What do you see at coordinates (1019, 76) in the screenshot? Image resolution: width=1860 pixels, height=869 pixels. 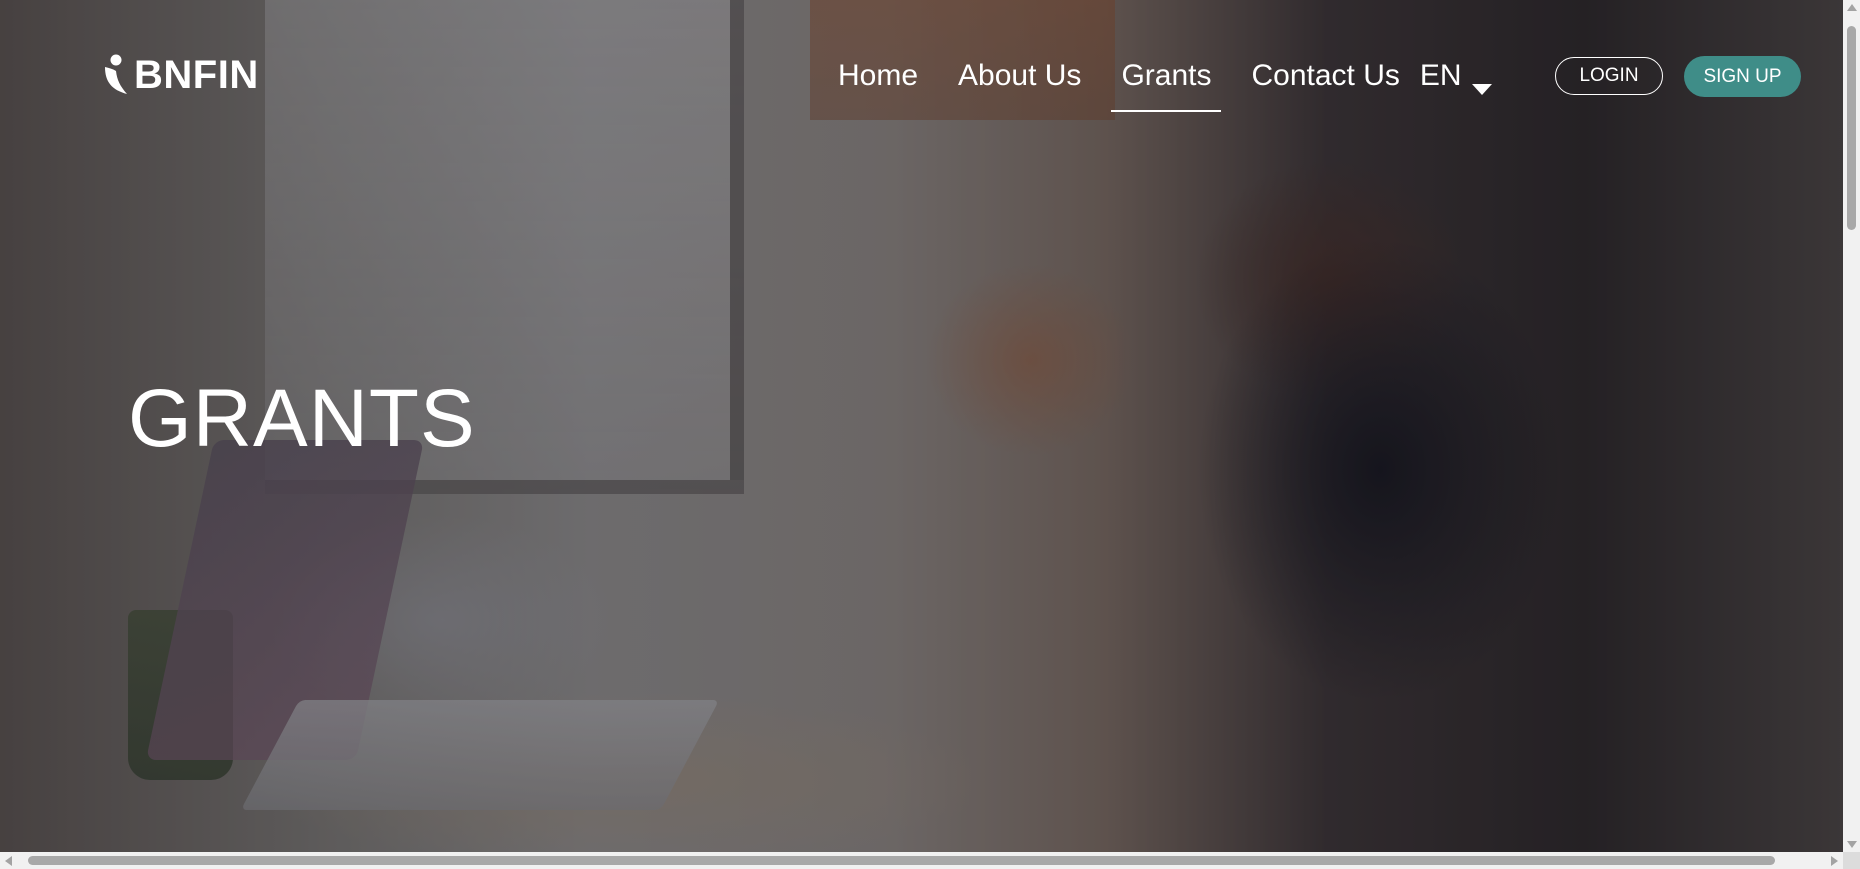 I see `nav-item-about-us: About Us` at bounding box center [1019, 76].